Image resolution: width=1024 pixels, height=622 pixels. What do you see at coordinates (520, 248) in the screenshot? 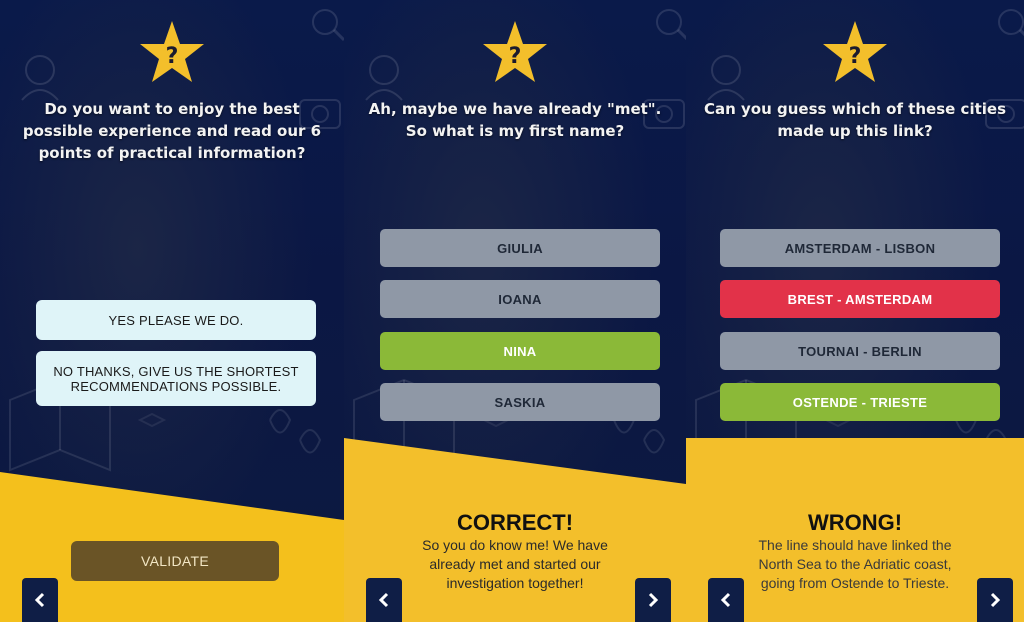
I see `answer-button: GIULIA` at bounding box center [520, 248].